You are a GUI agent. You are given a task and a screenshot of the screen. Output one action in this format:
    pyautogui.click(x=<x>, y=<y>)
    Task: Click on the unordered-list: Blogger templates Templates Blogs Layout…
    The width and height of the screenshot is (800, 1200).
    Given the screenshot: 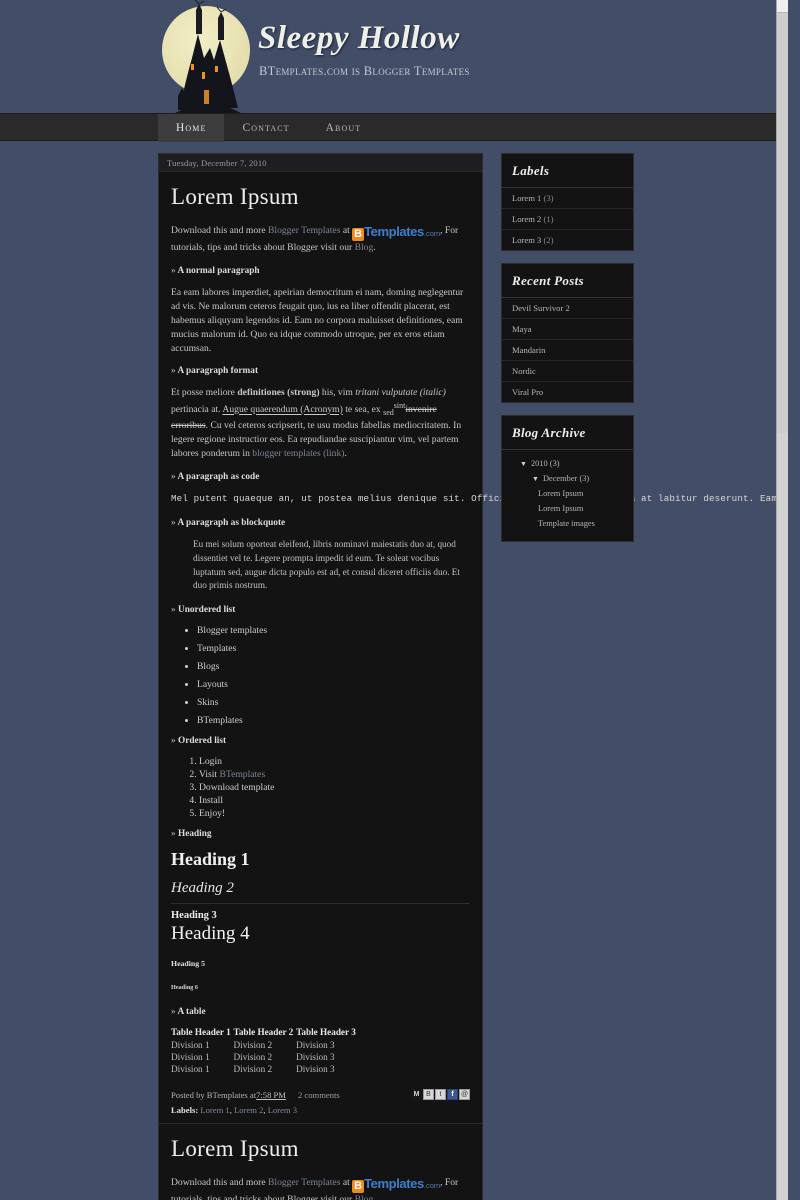 What is the action you would take?
    pyautogui.click(x=320, y=675)
    